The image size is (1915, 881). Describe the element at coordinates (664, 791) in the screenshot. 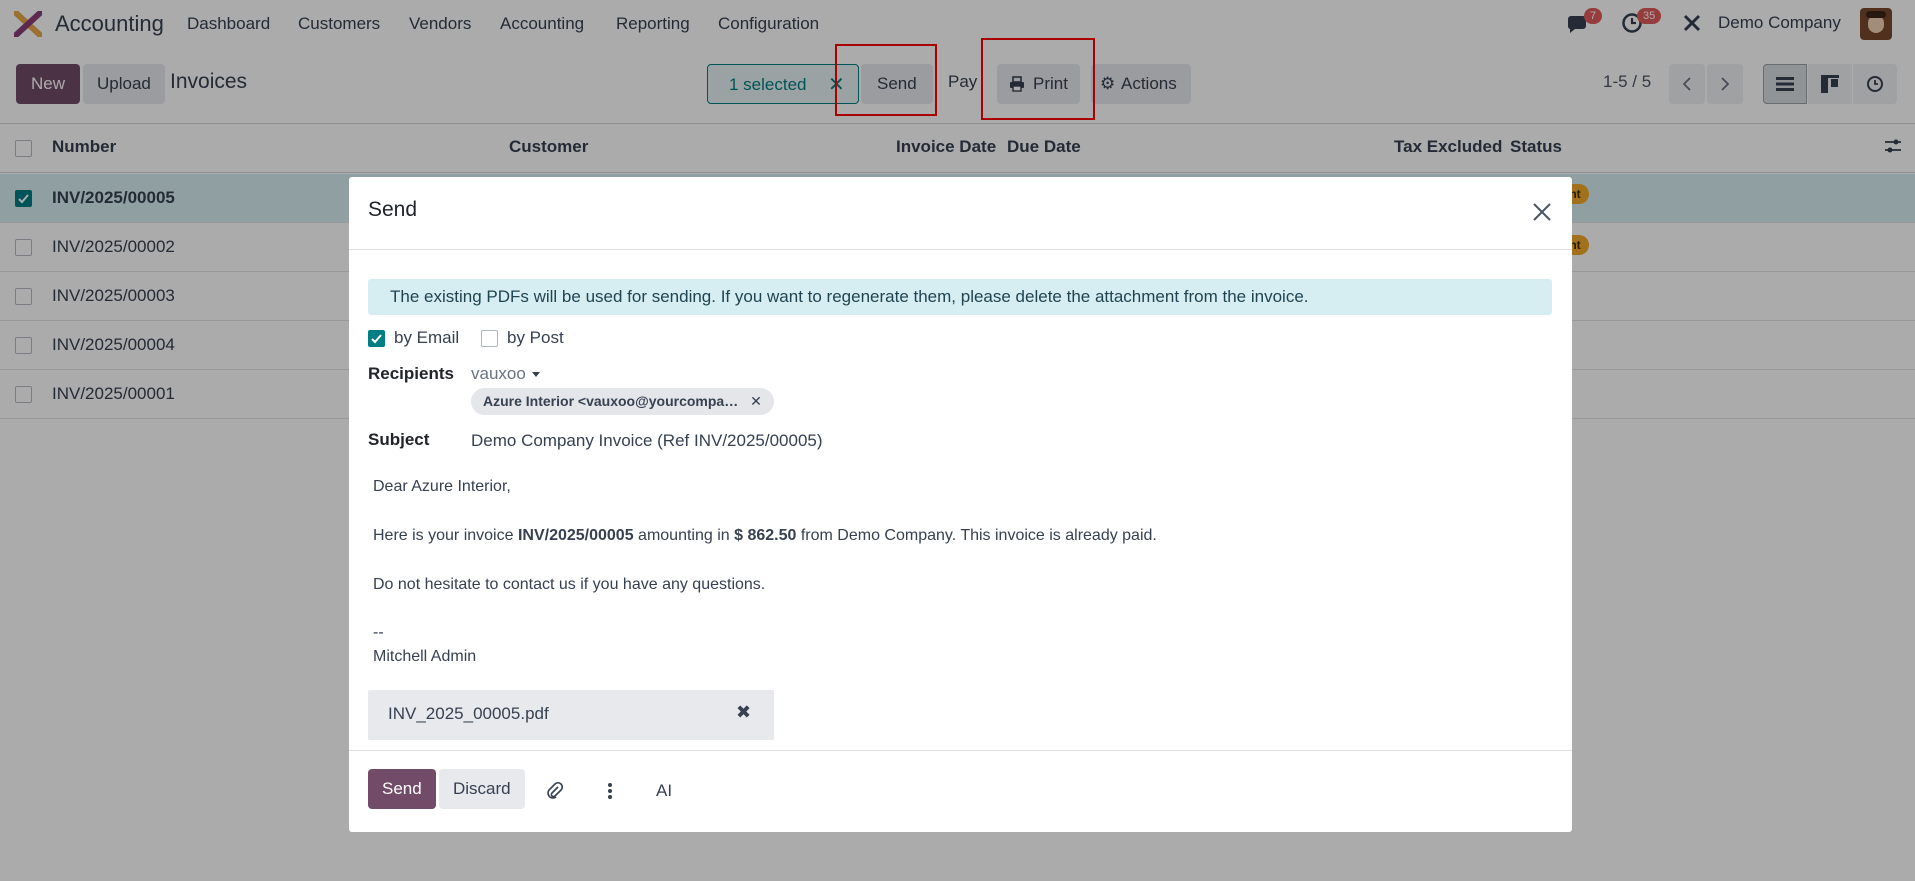

I see `ai-button: AI` at that location.